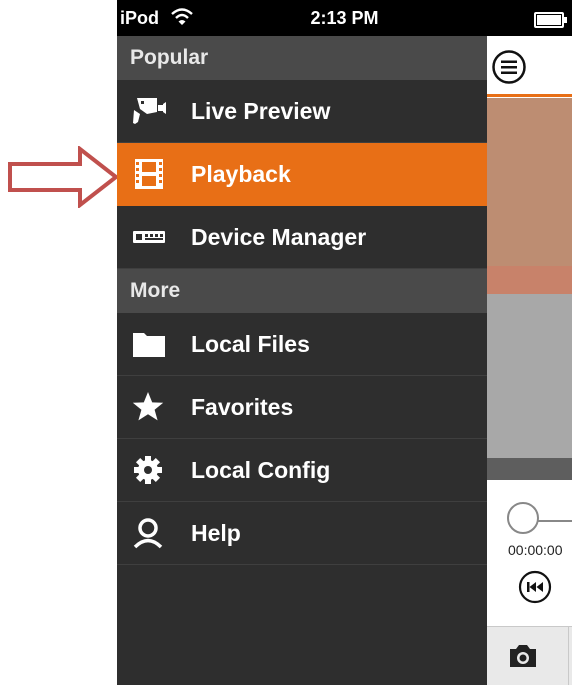  I want to click on menu-item-label: Local Config, so click(261, 470).